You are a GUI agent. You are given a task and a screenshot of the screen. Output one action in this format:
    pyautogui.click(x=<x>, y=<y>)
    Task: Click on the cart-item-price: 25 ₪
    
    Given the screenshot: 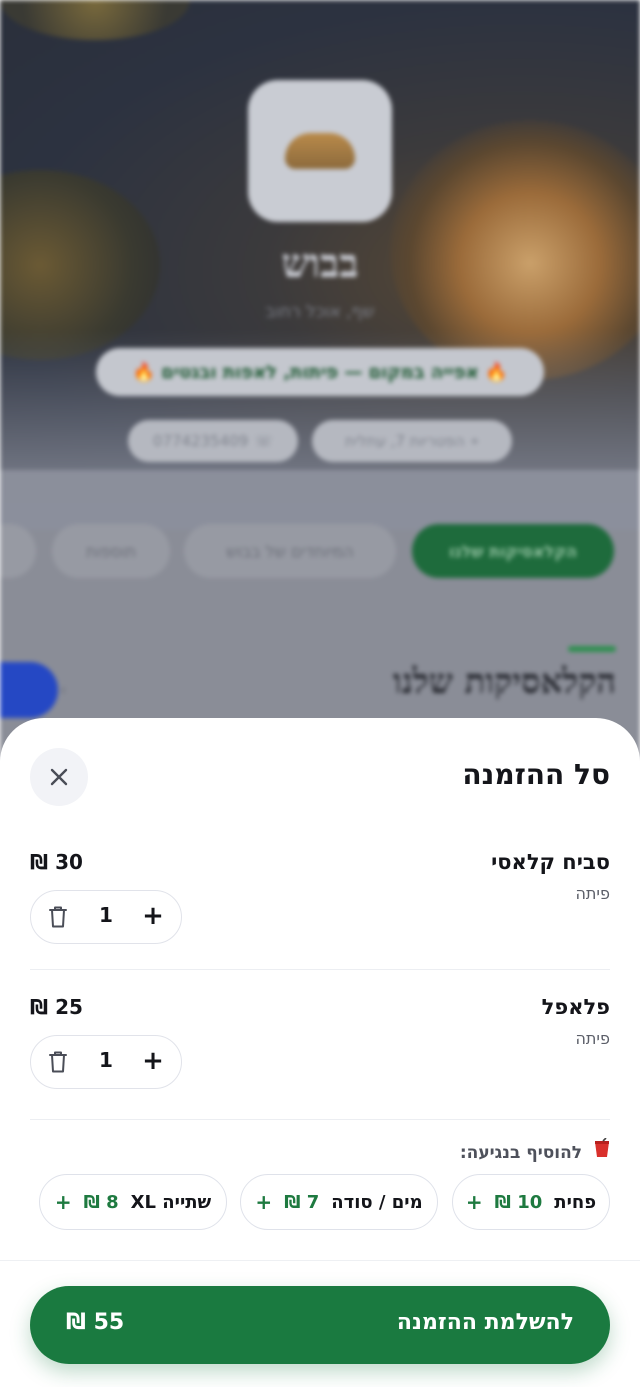 What is the action you would take?
    pyautogui.click(x=56, y=1007)
    